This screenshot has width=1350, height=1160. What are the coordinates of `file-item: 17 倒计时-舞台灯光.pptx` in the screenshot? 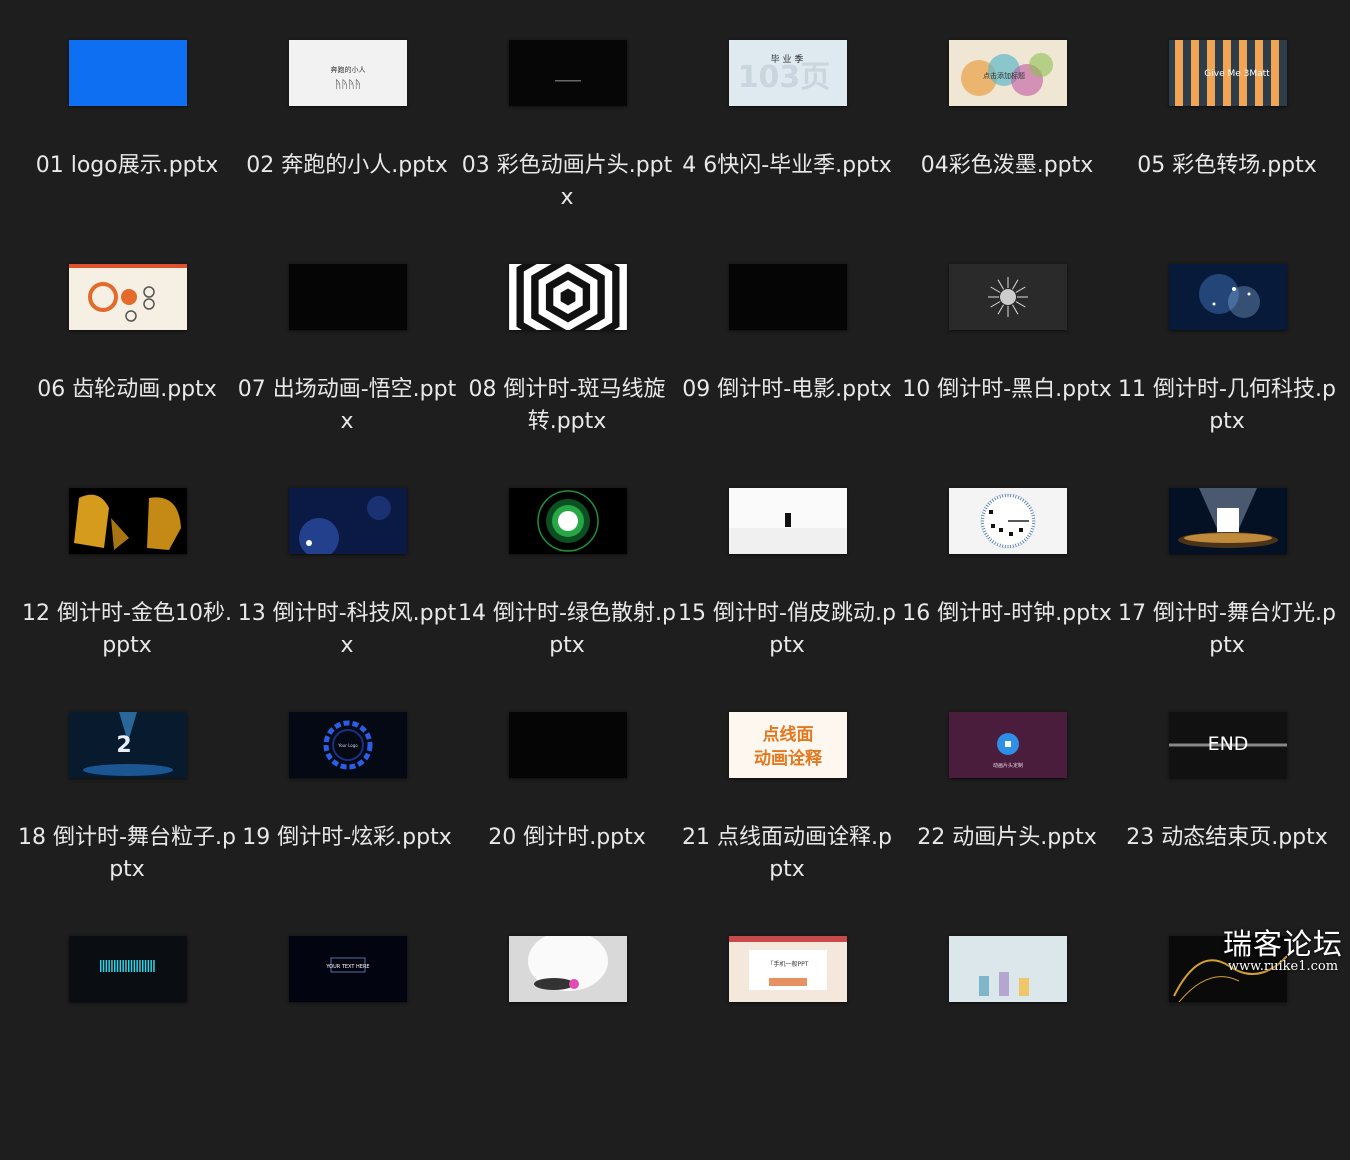 It's located at (1227, 600).